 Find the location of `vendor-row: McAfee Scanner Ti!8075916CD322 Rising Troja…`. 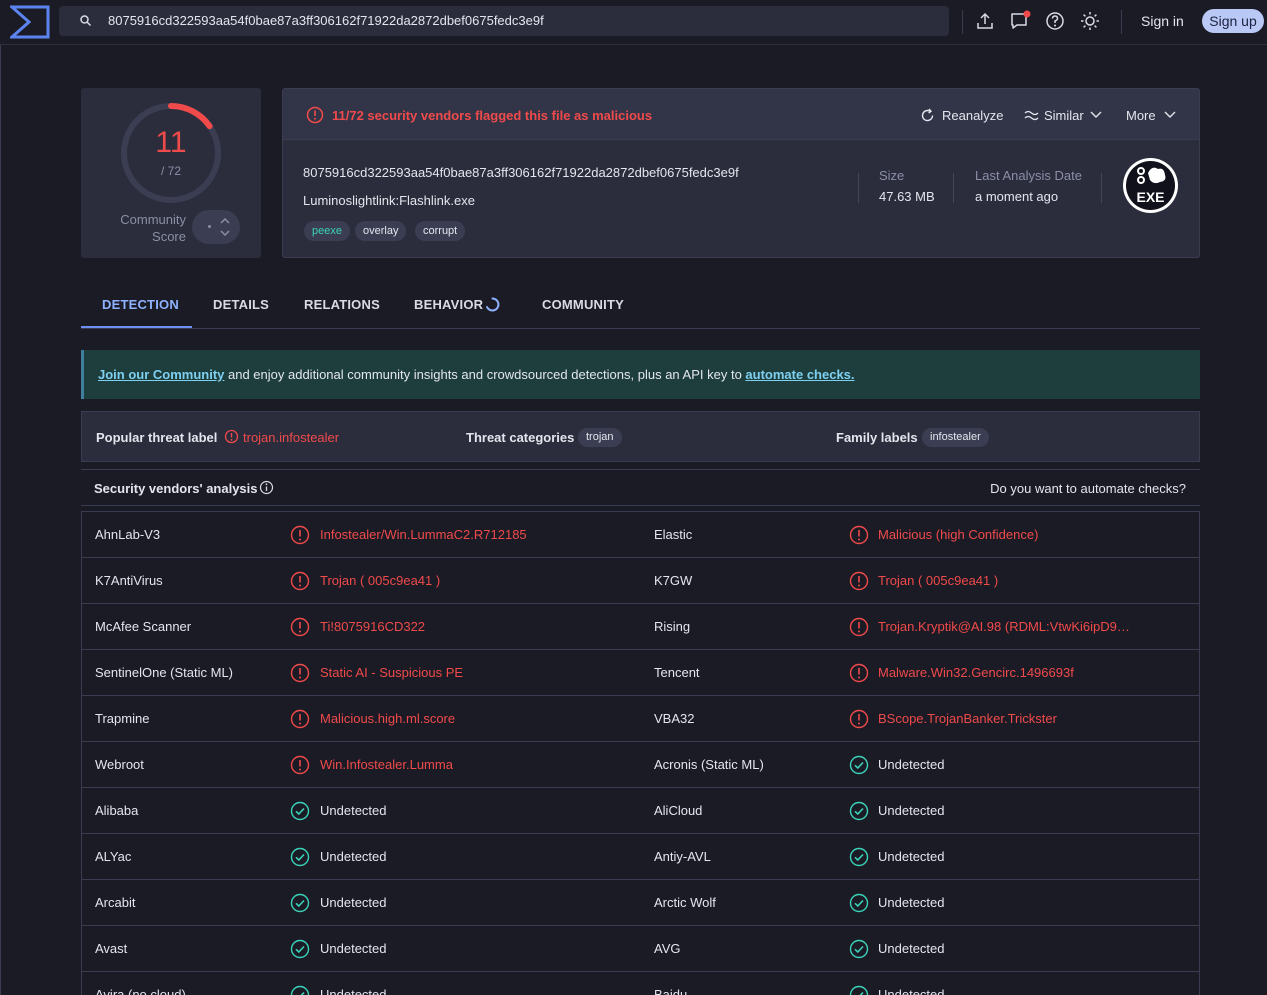

vendor-row: McAfee Scanner Ti!8075916CD322 Rising Troja… is located at coordinates (640, 627).